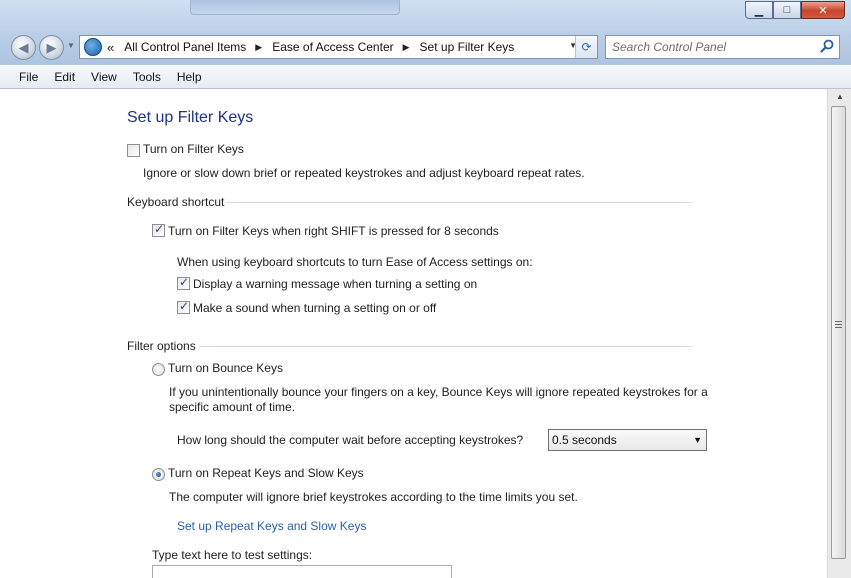  Describe the element at coordinates (133, 150) in the screenshot. I see `filter-keys-checkbox` at that location.